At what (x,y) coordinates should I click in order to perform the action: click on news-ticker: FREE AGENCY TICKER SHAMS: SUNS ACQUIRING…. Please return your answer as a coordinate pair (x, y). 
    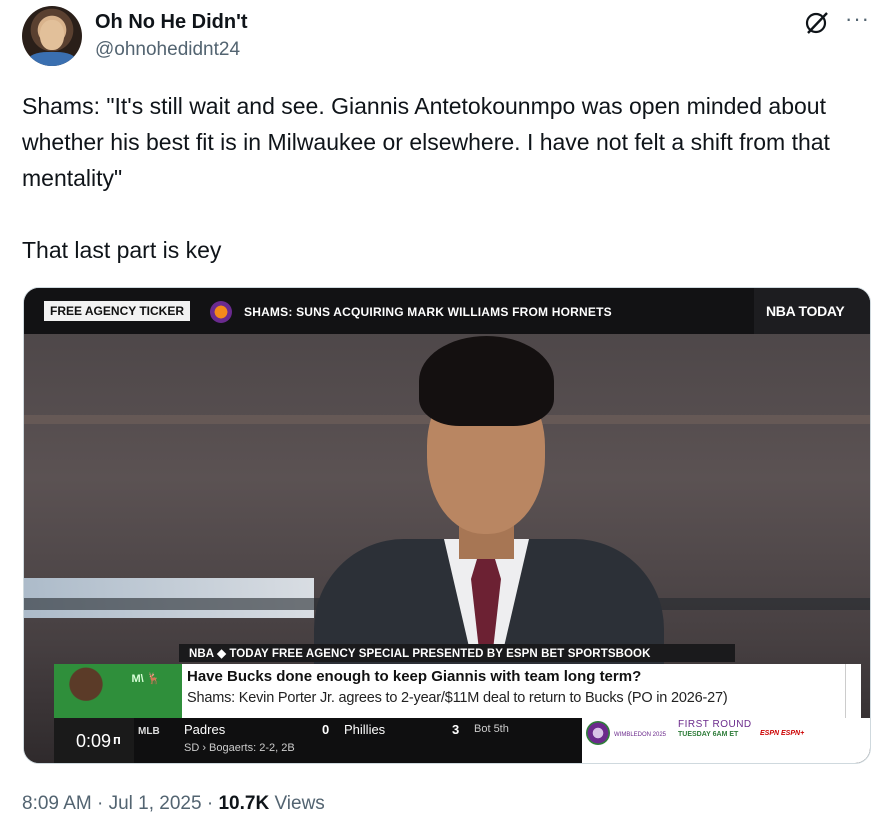
    Looking at the image, I should click on (447, 311).